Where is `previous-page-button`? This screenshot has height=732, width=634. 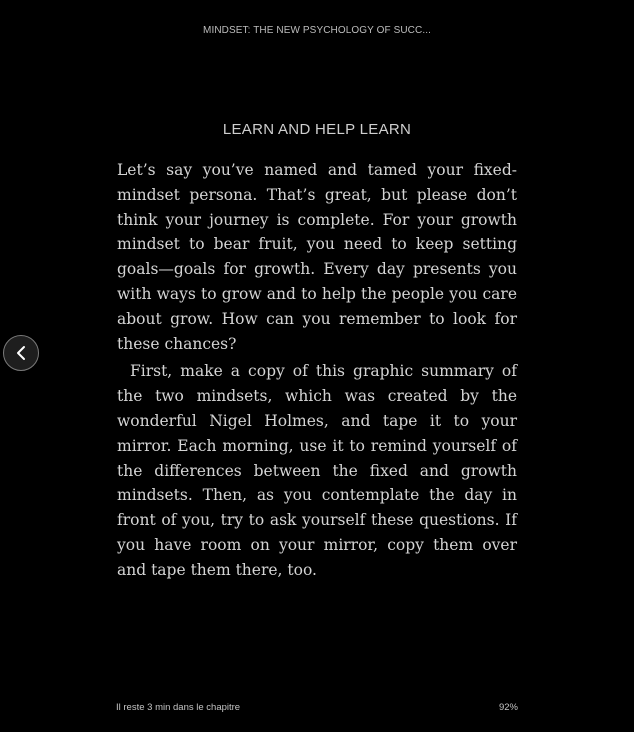 previous-page-button is located at coordinates (21, 353).